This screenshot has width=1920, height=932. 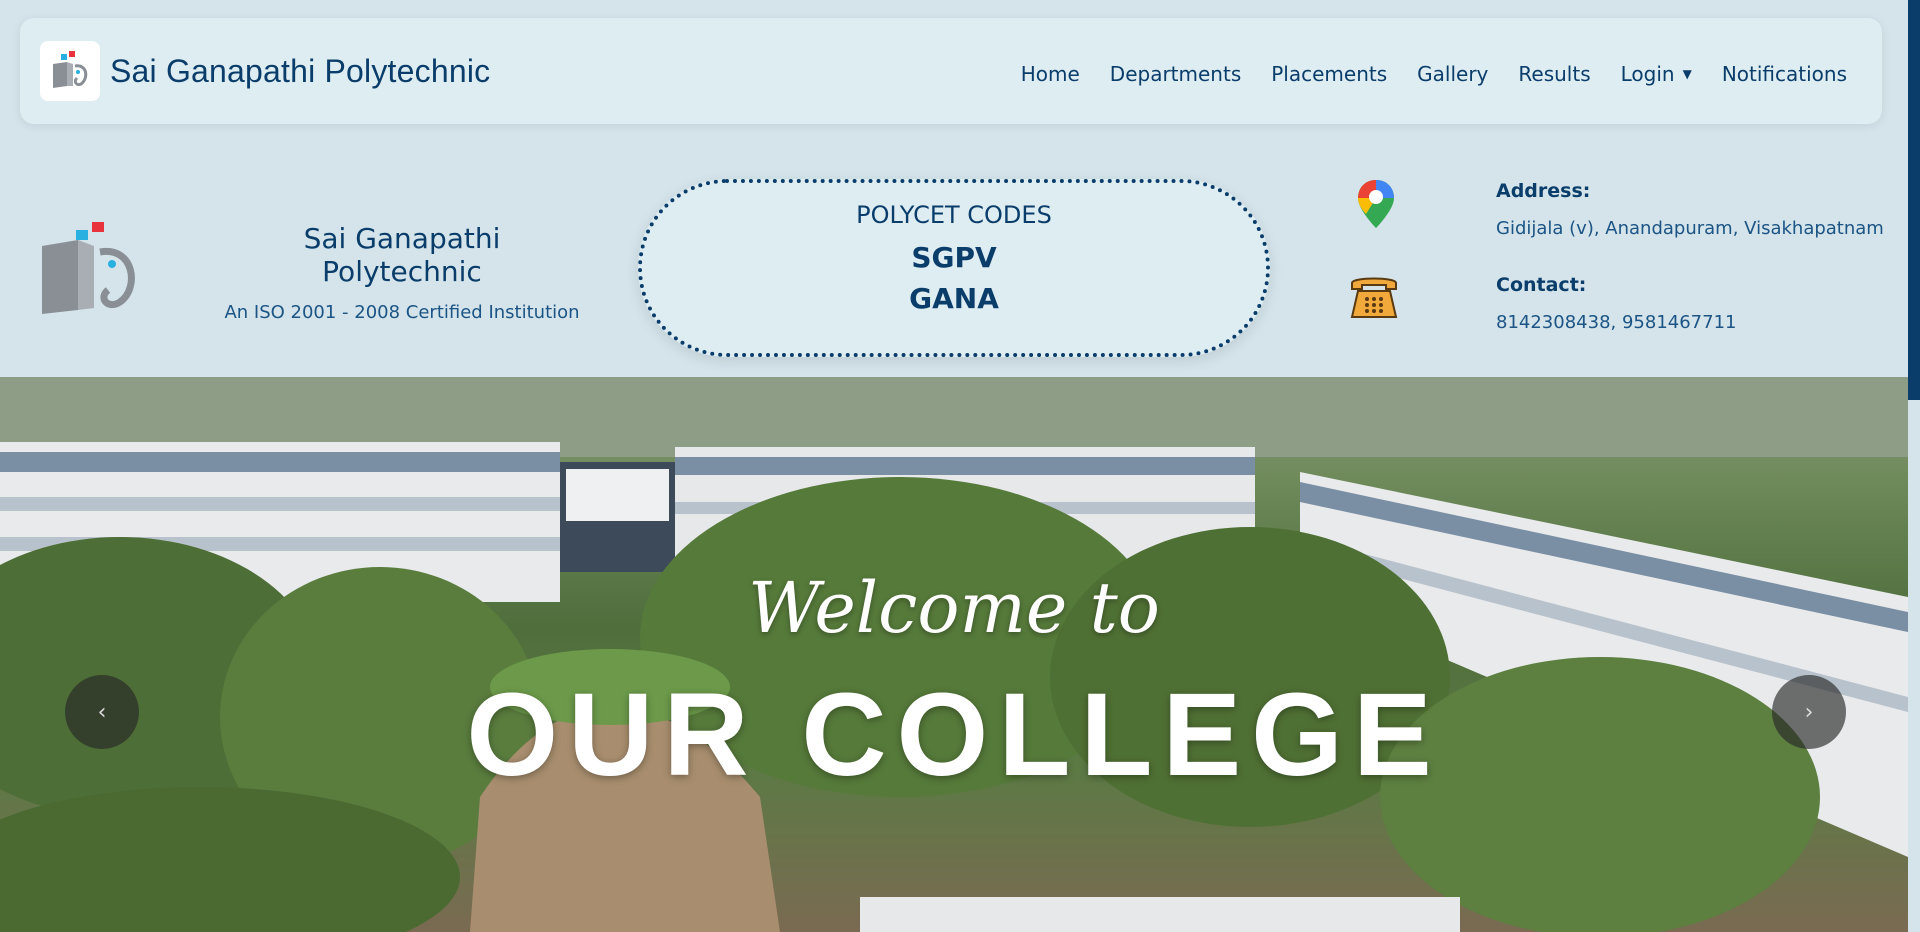 I want to click on nav-placements: Placements, so click(x=1329, y=74).